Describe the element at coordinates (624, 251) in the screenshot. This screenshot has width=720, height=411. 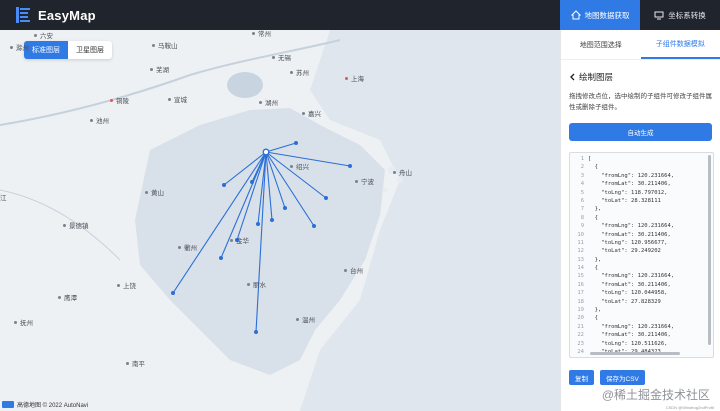
I see `line-content: "toLat": 29.249202` at that location.